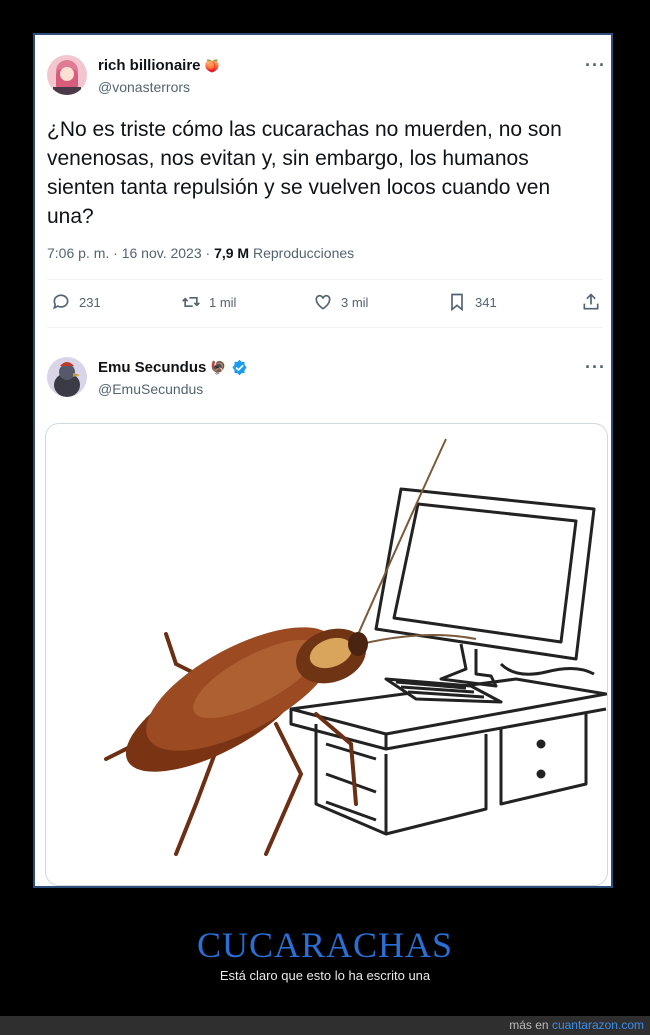 Image resolution: width=650 pixels, height=1035 pixels. What do you see at coordinates (355, 302) in the screenshot?
I see `like-count: 3 mil` at bounding box center [355, 302].